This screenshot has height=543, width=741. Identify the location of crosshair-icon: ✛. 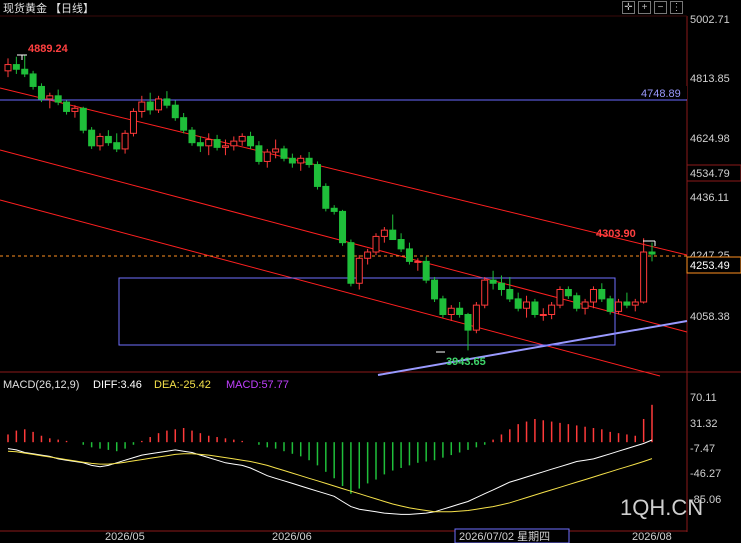
(628, 7).